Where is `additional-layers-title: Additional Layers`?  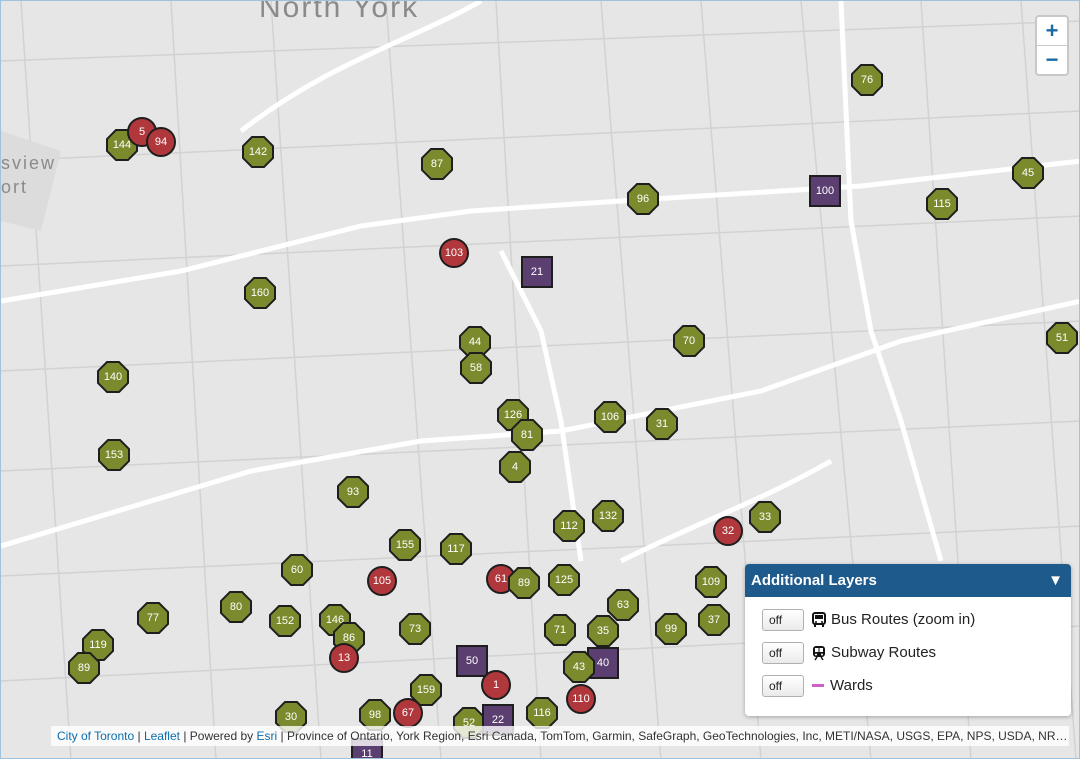 additional-layers-title: Additional Layers is located at coordinates (814, 580).